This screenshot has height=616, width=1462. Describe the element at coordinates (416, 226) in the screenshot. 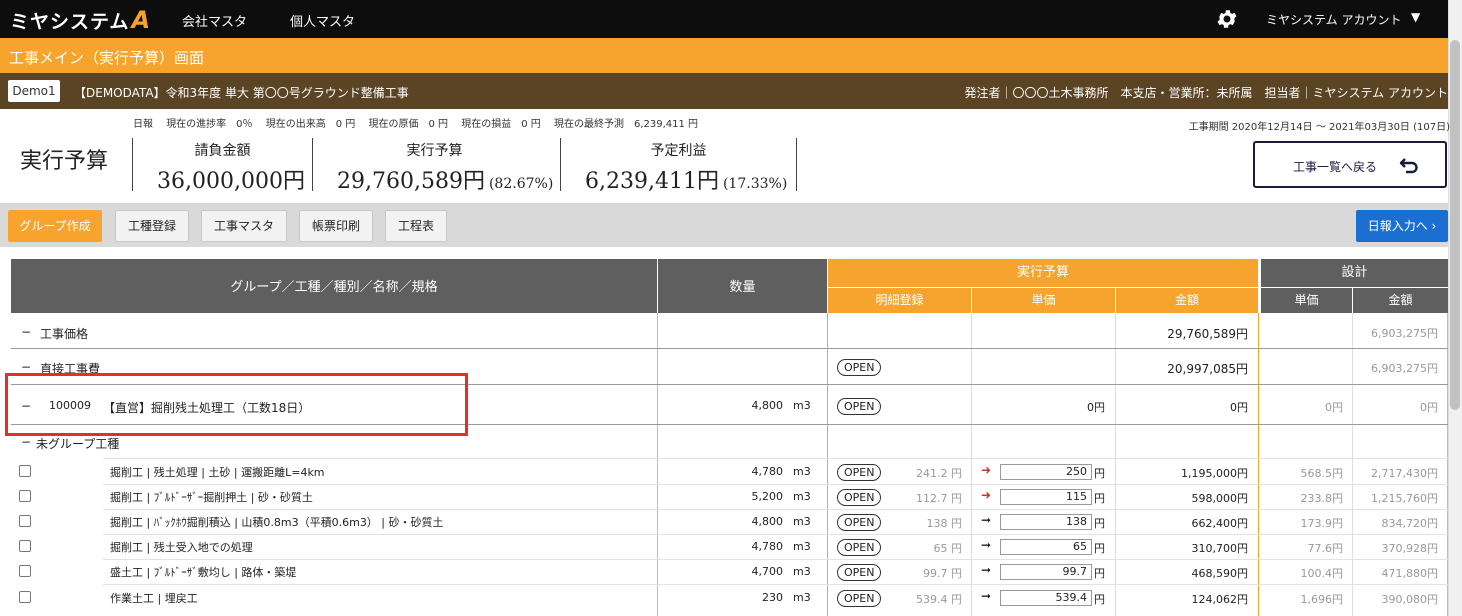

I see `schedule-button: 工程表` at that location.